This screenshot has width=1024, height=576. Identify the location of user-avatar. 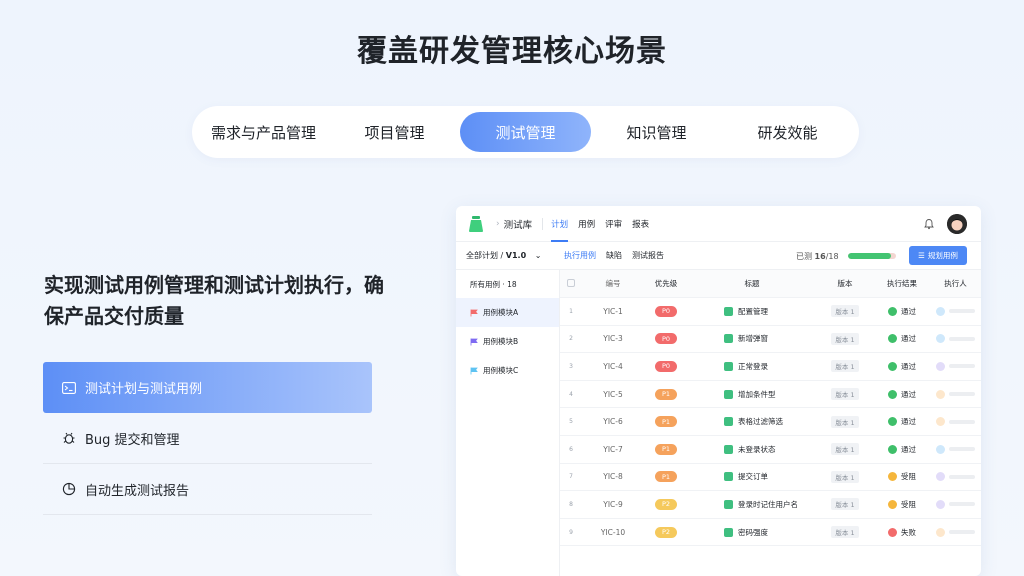
(957, 224).